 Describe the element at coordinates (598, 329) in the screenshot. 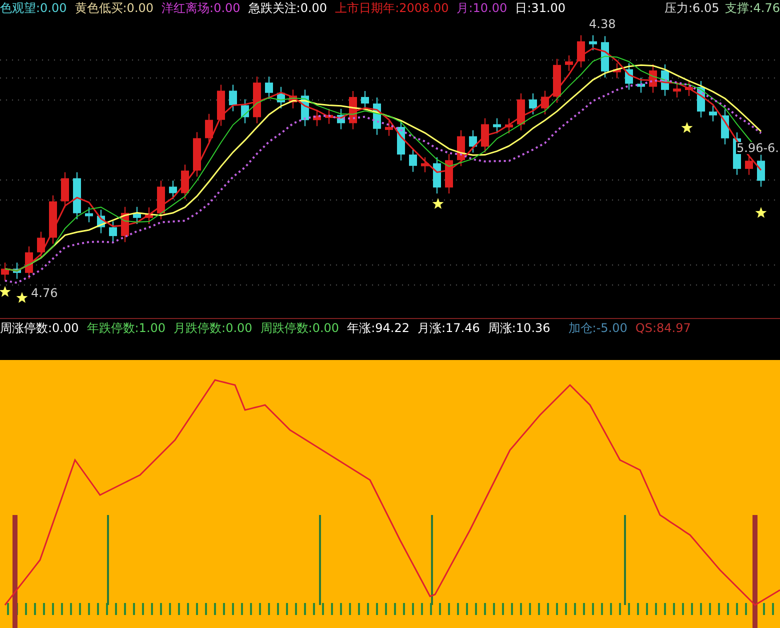

I see `indicator-value: 加仓:-5.00` at that location.